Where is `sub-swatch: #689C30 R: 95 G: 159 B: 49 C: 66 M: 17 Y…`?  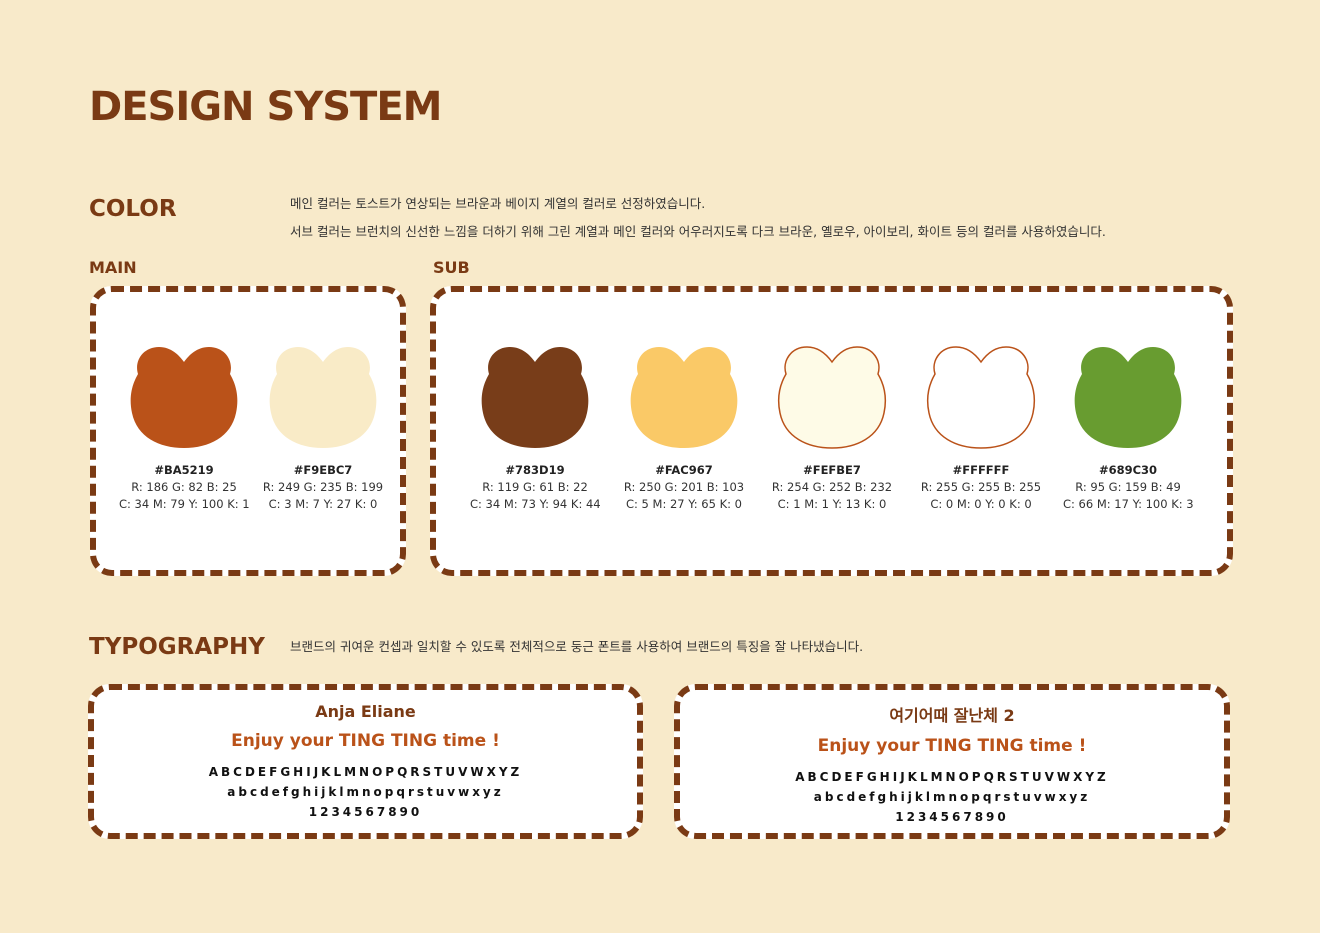 sub-swatch: #689C30 R: 95 G: 159 B: 49 C: 66 M: 17 Y… is located at coordinates (1128, 424).